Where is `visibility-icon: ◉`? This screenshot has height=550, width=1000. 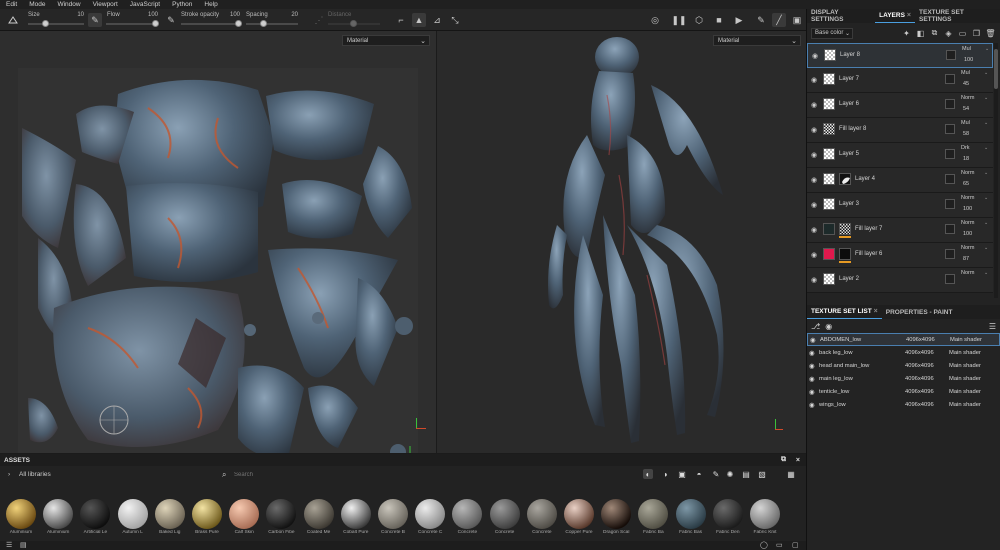
visibility-icon: ◉ is located at coordinates (828, 326).